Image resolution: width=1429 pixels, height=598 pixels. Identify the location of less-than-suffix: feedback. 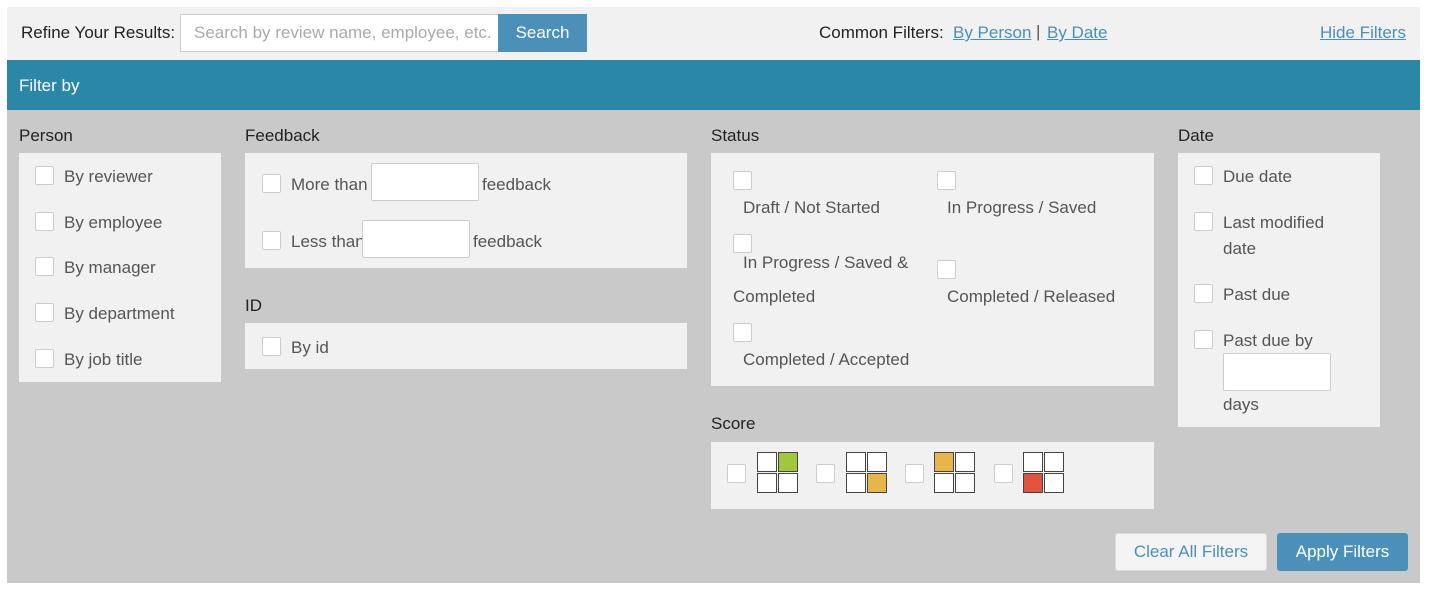
(507, 241).